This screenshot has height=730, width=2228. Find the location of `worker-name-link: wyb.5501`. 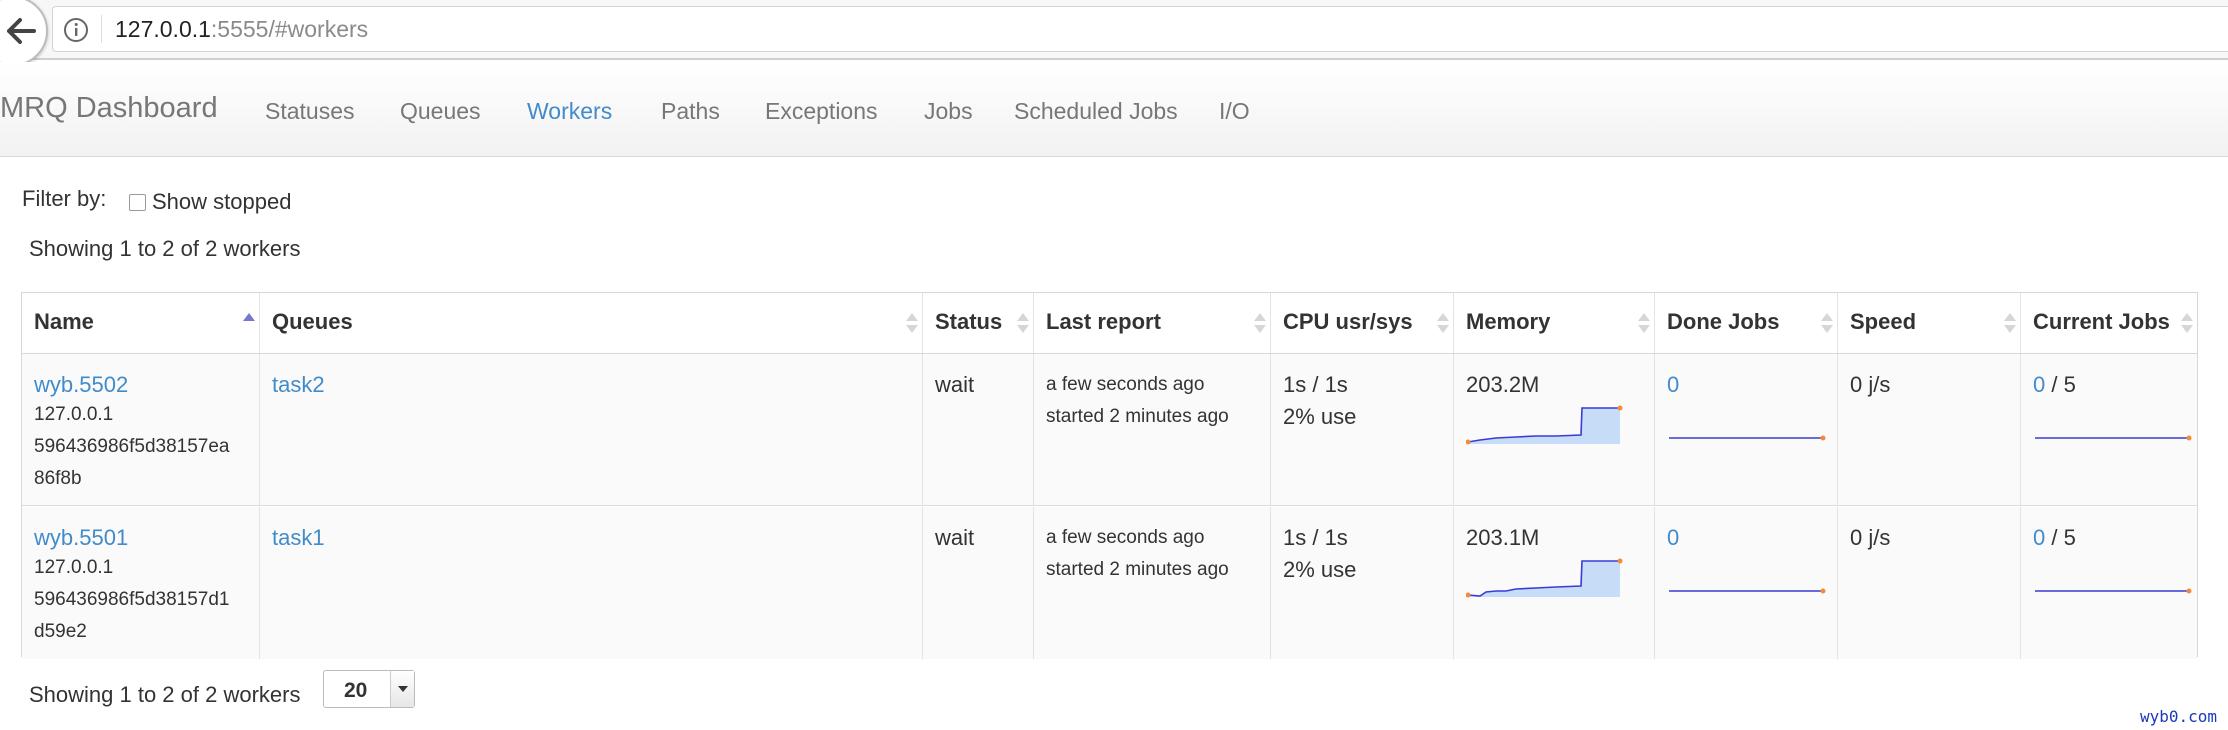

worker-name-link: wyb.5501 is located at coordinates (81, 538).